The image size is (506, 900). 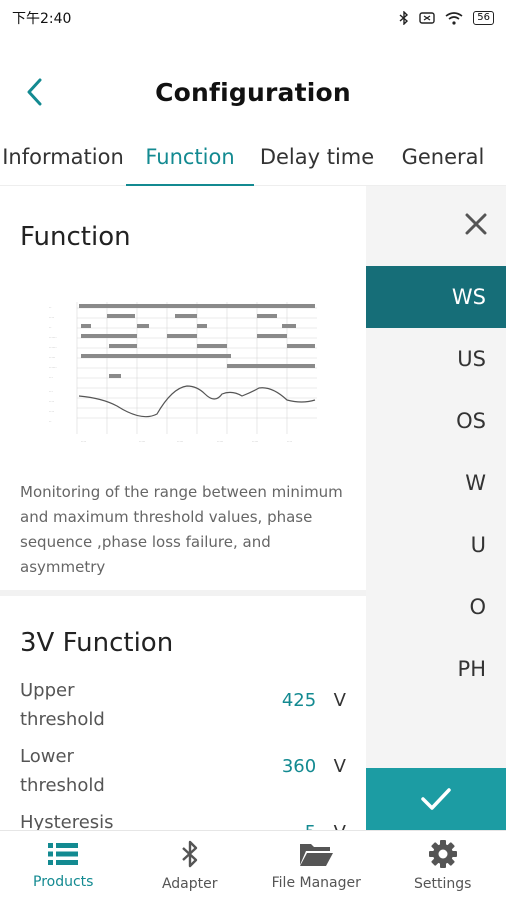 I want to click on param-value: 425, so click(x=232, y=693).